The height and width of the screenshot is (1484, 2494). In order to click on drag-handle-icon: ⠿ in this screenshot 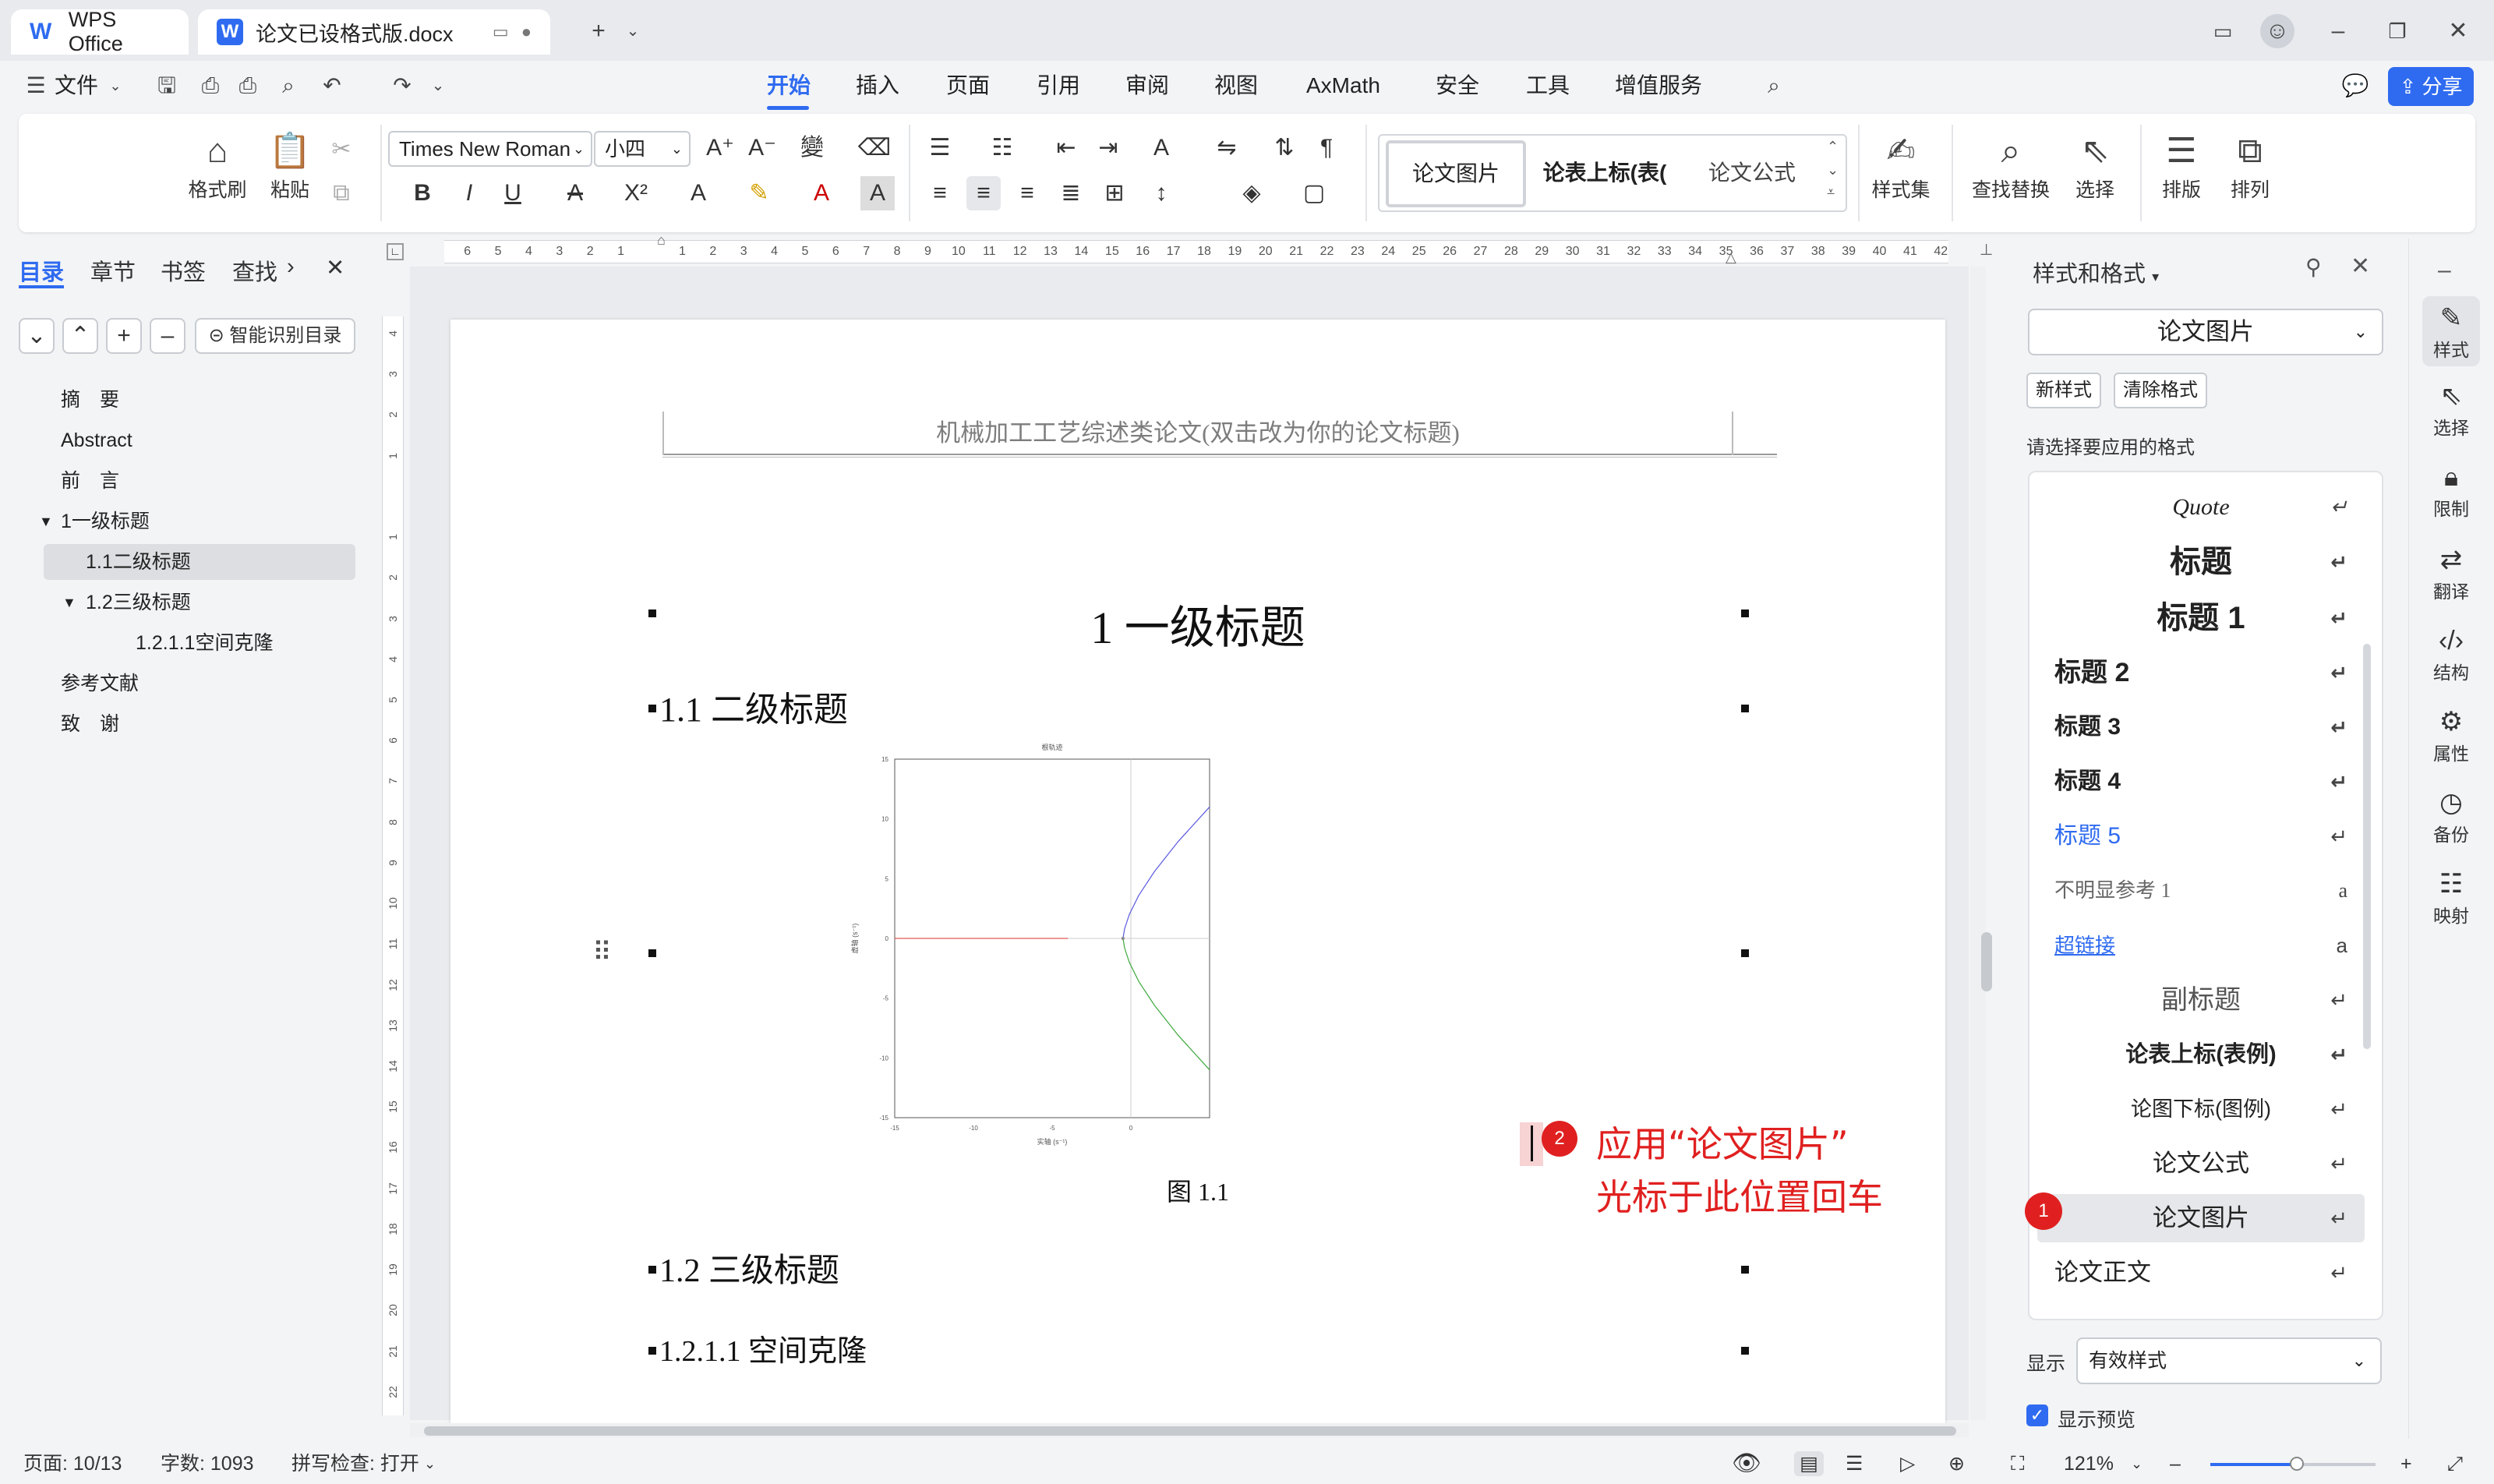, I will do `click(602, 952)`.